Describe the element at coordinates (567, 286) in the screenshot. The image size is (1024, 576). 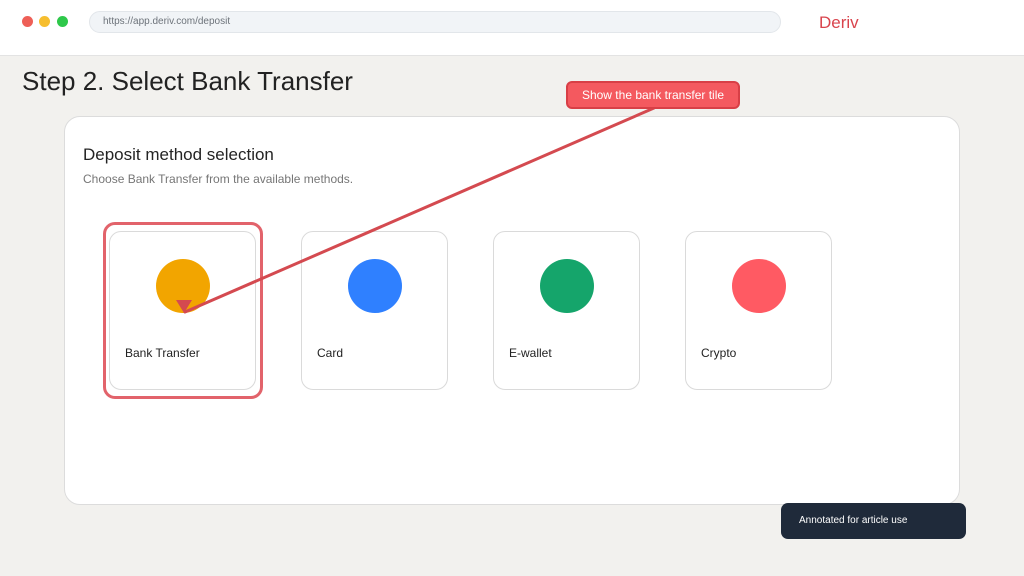
I see `e-wallet-icon` at that location.